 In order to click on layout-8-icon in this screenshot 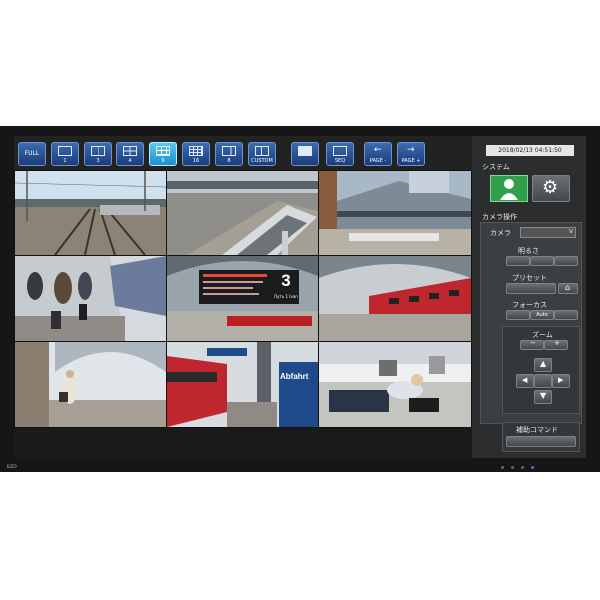, I will do `click(229, 151)`.